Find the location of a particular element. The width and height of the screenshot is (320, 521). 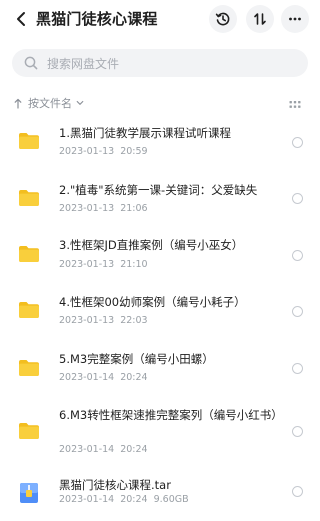

more-dots-icon is located at coordinates (295, 19).